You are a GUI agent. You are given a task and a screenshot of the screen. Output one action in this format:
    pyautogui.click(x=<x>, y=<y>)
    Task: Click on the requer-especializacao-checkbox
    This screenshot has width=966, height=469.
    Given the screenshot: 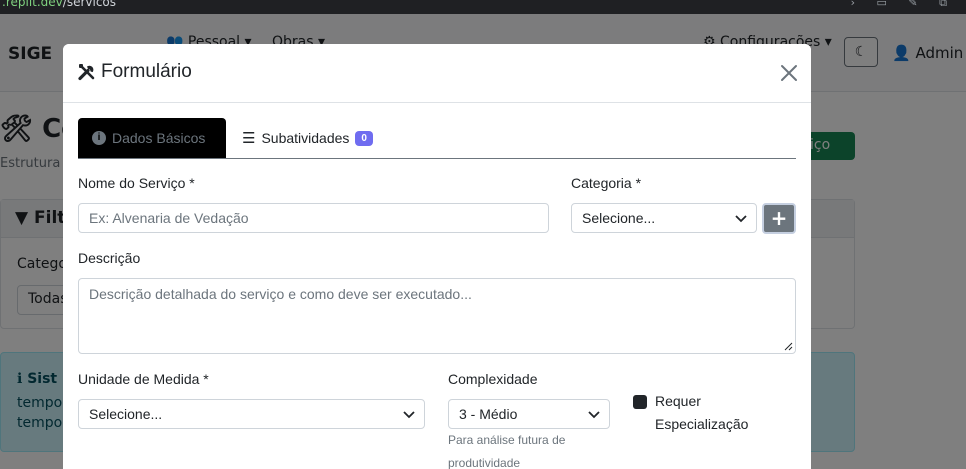 What is the action you would take?
    pyautogui.click(x=640, y=402)
    